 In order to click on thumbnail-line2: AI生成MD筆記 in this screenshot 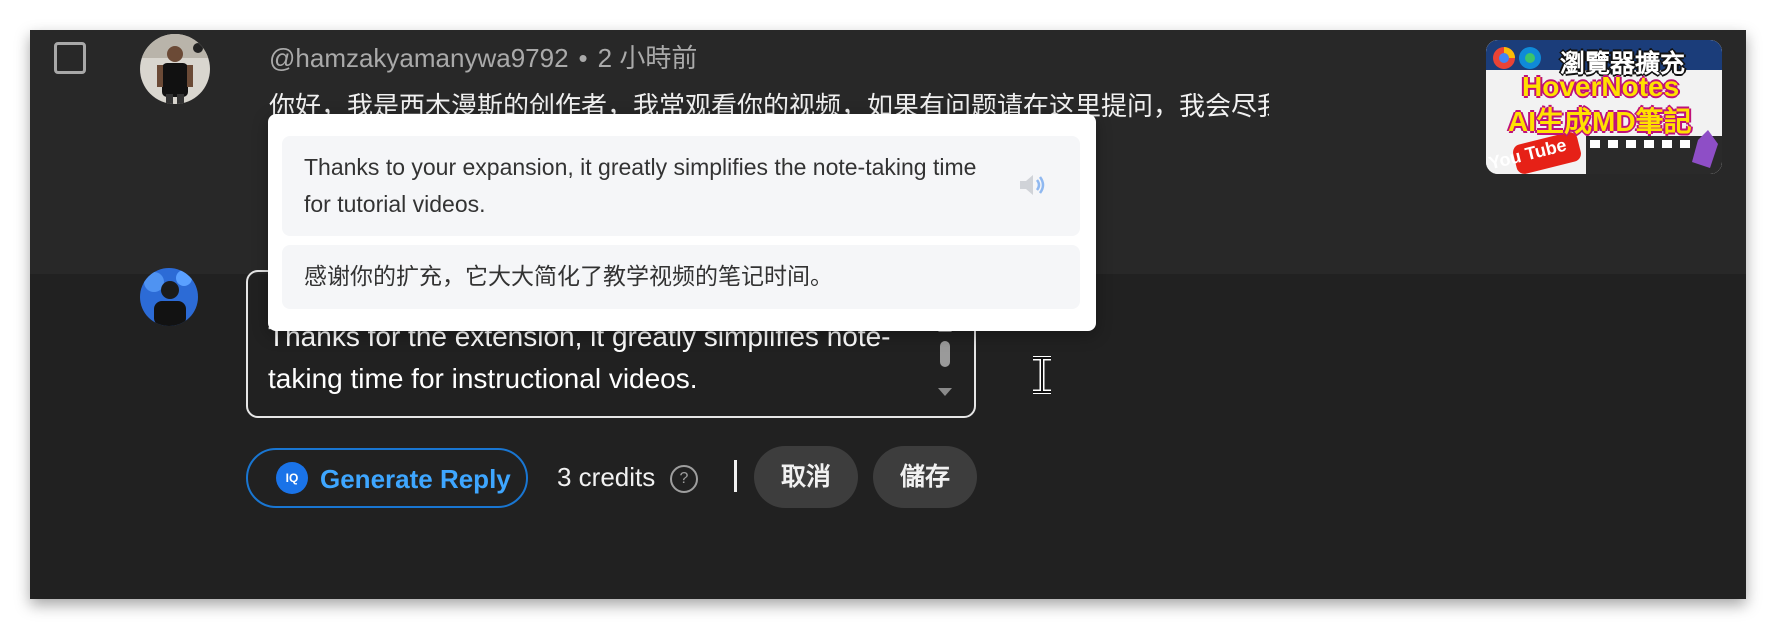, I will do `click(1600, 121)`.